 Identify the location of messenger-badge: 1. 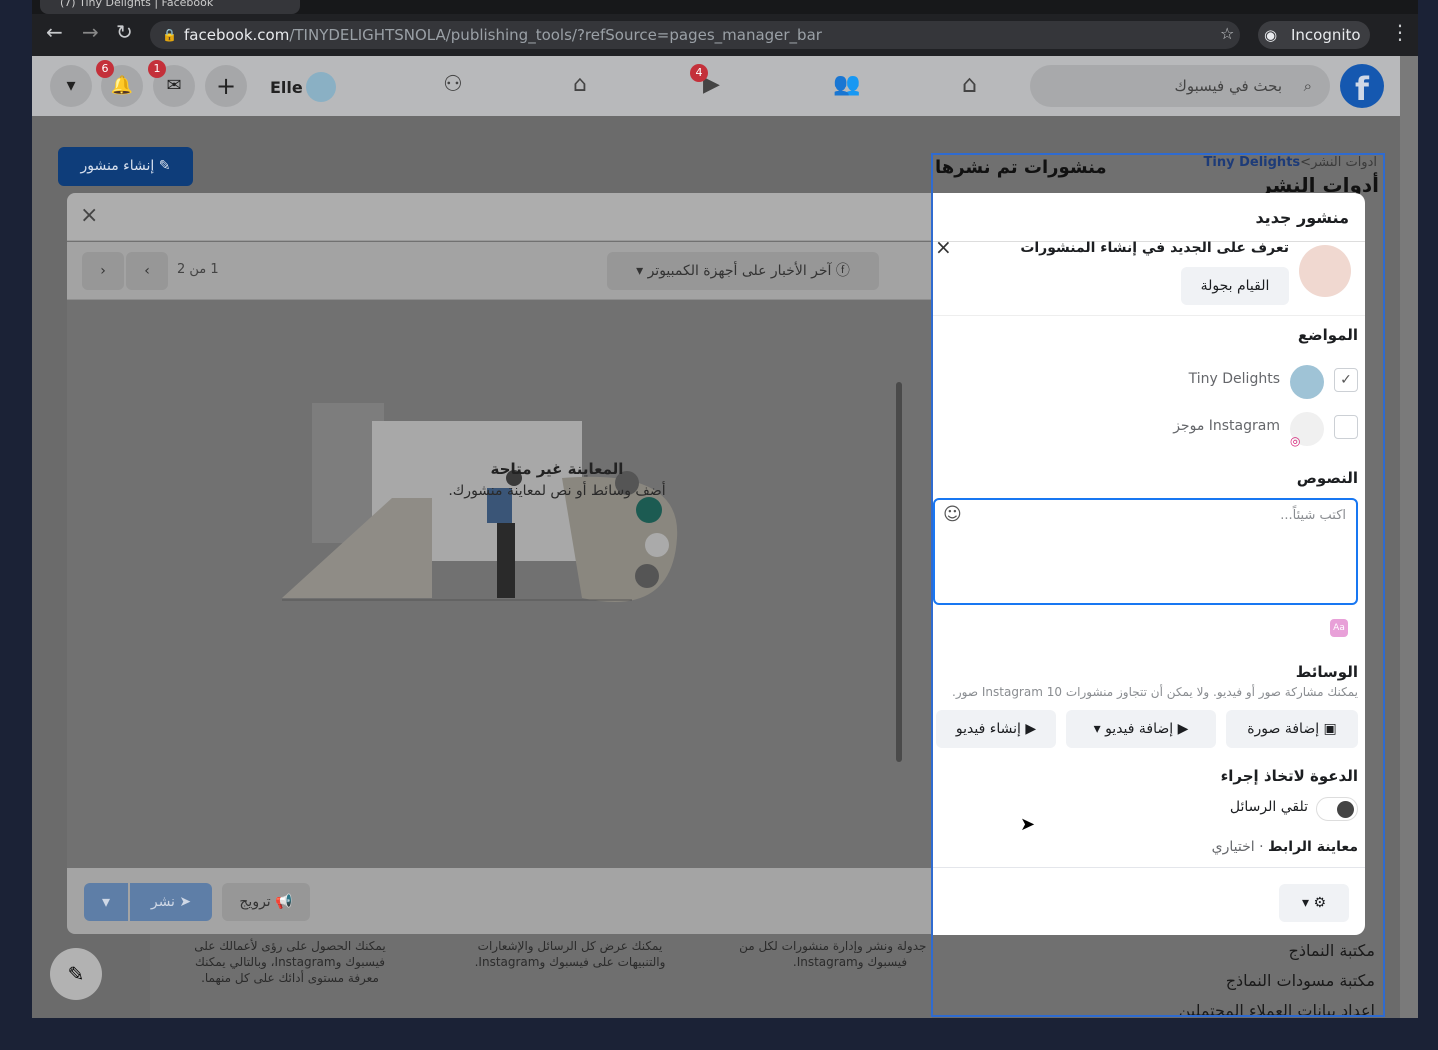
(157, 69).